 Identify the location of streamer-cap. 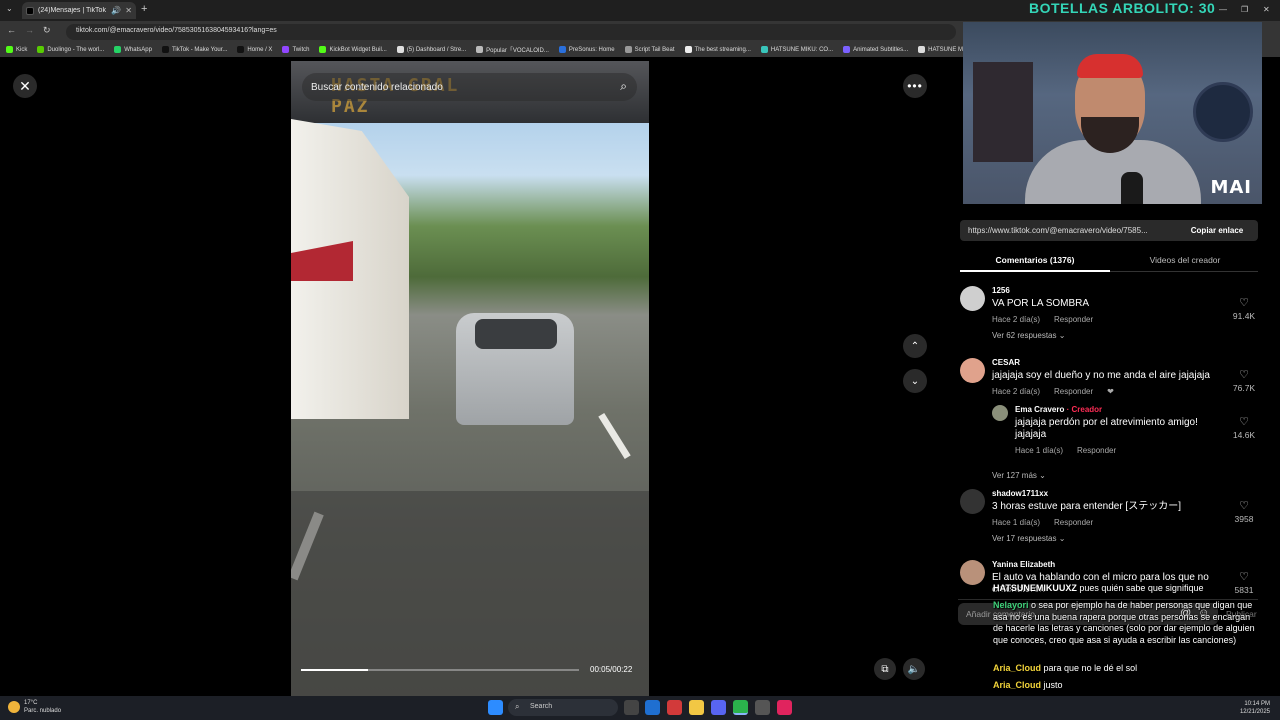
(1110, 66).